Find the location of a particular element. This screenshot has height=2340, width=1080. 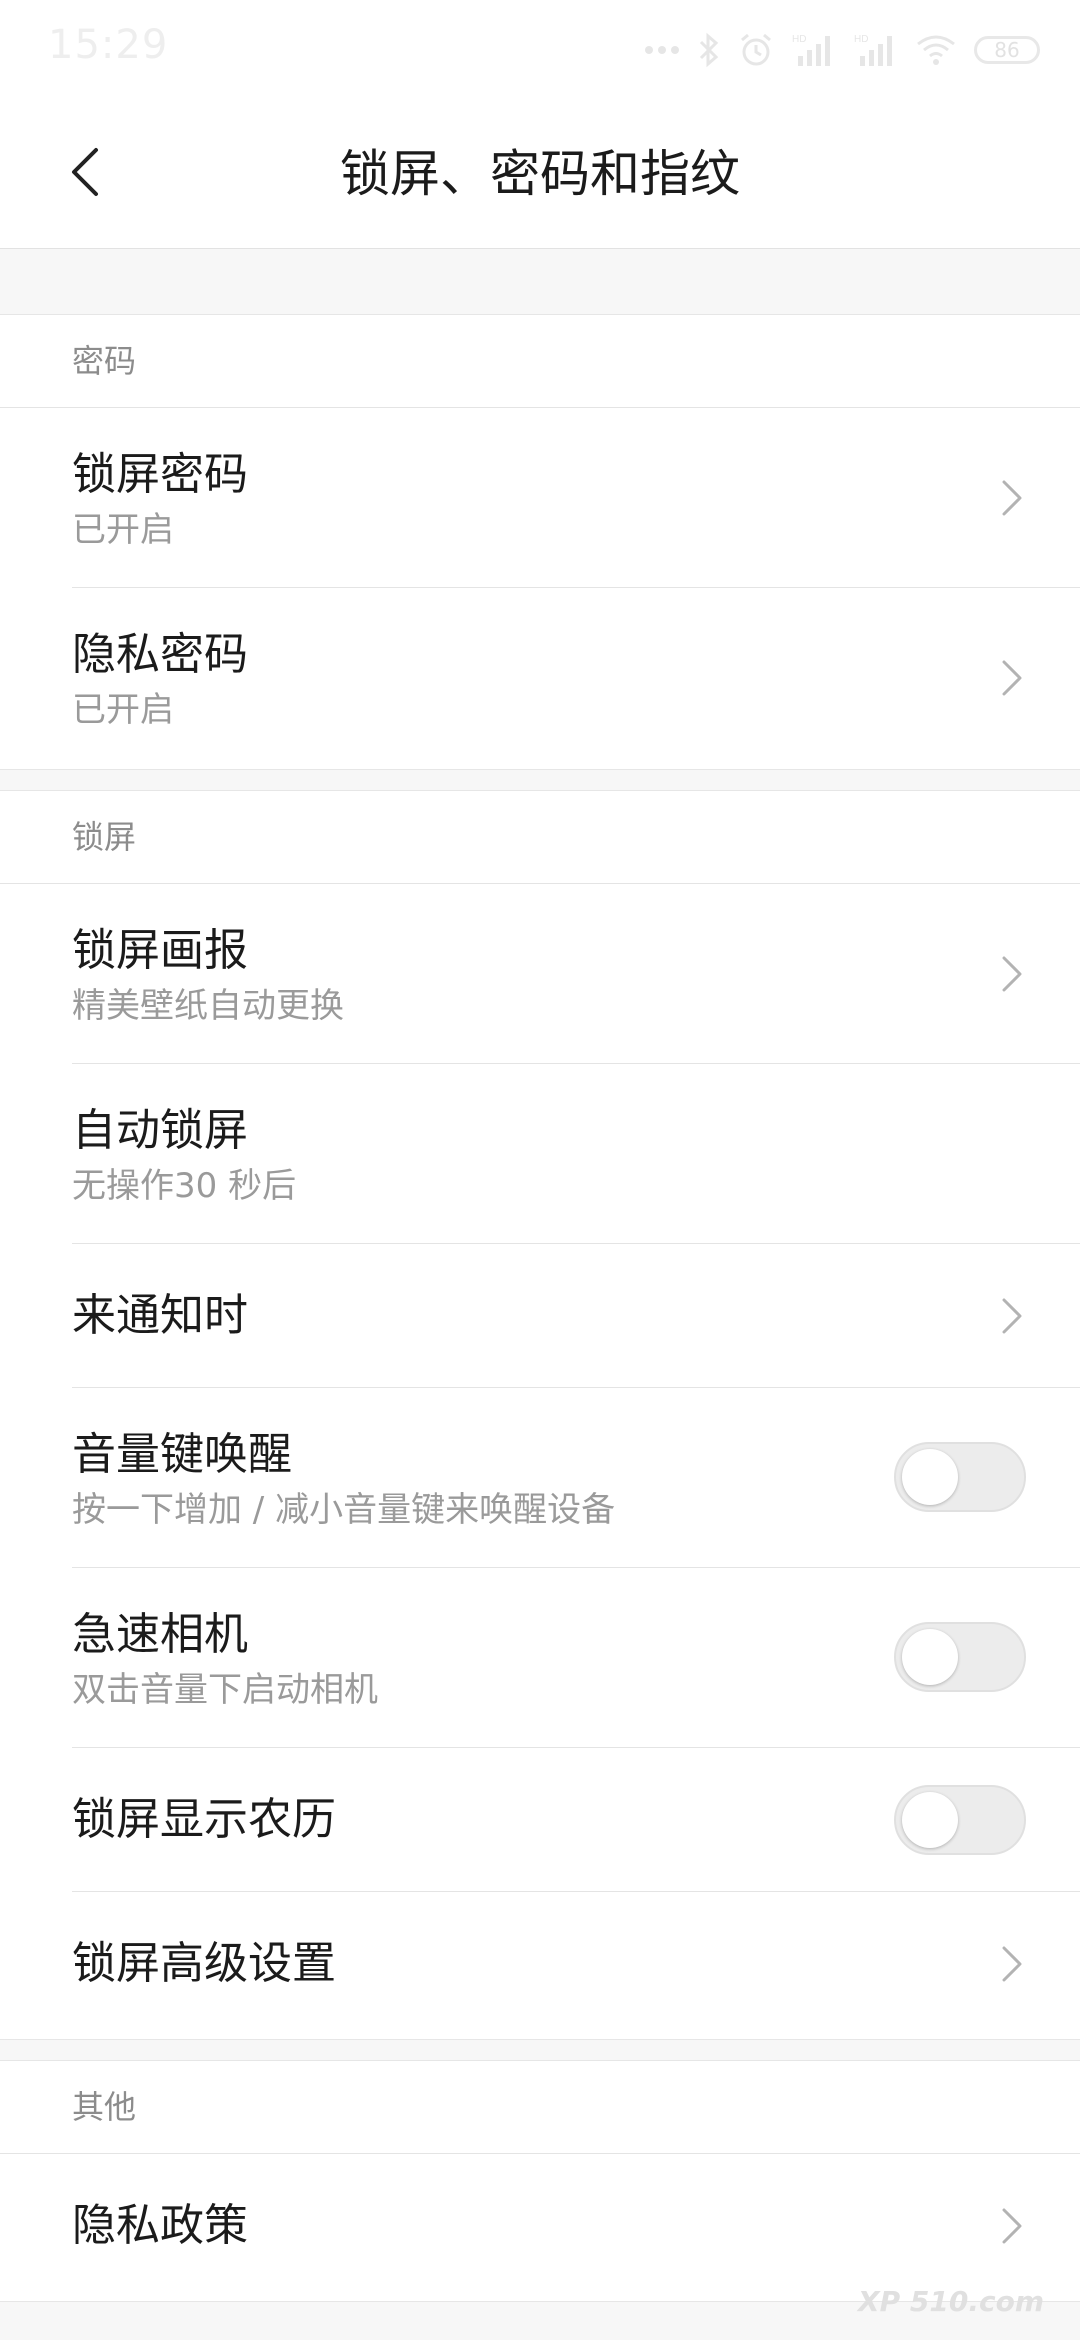

battery-level: 86 is located at coordinates (1007, 50).